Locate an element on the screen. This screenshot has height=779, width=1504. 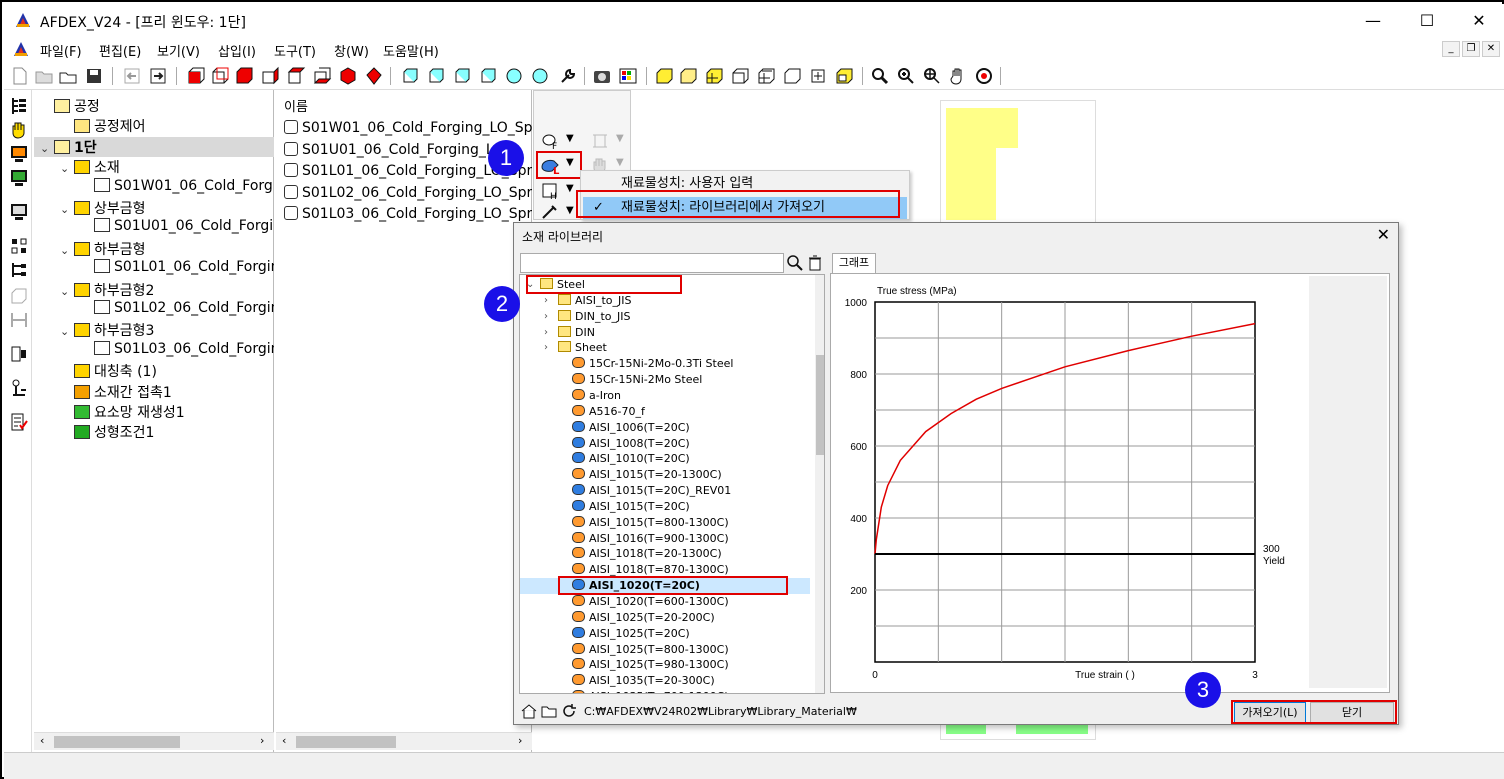
monitor-result-icon is located at coordinates (19, 212).